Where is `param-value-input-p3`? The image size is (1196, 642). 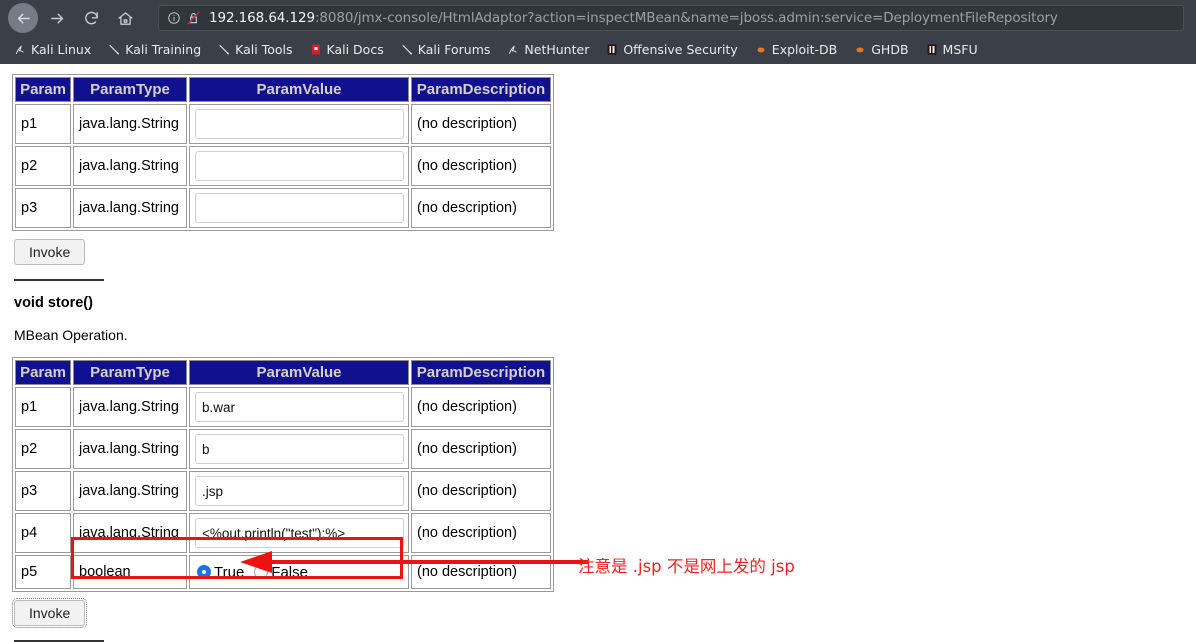
param-value-input-p3 is located at coordinates (299, 208).